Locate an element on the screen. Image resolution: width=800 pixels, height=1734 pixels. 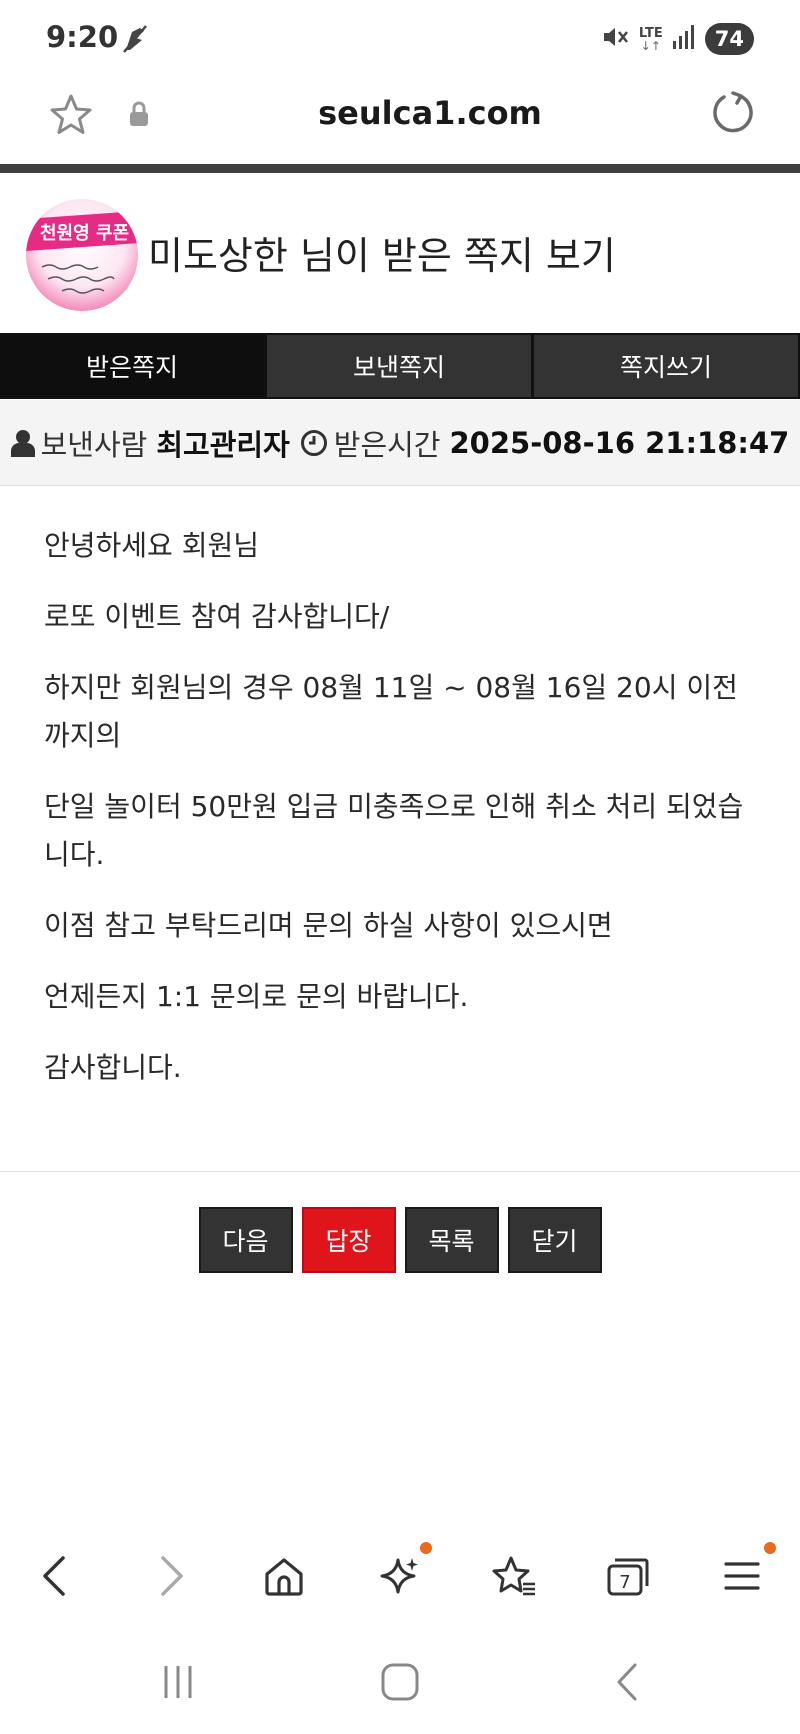
back-icon is located at coordinates (54, 1576).